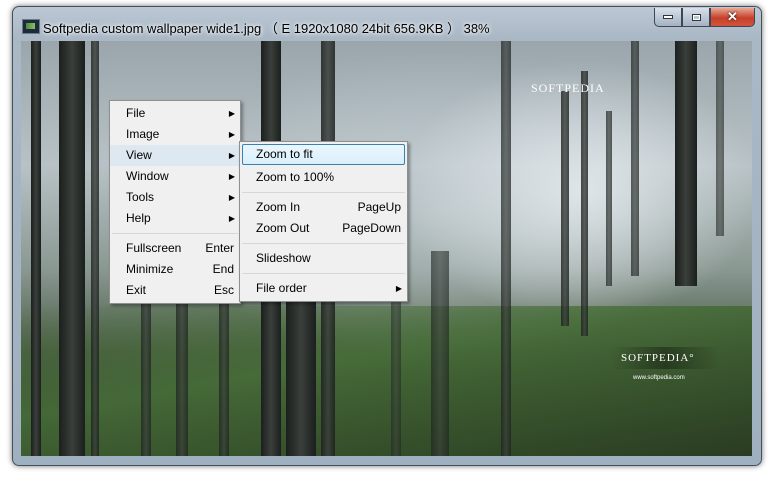  I want to click on softpedia-logo: SOFTPEDIA, so click(568, 88).